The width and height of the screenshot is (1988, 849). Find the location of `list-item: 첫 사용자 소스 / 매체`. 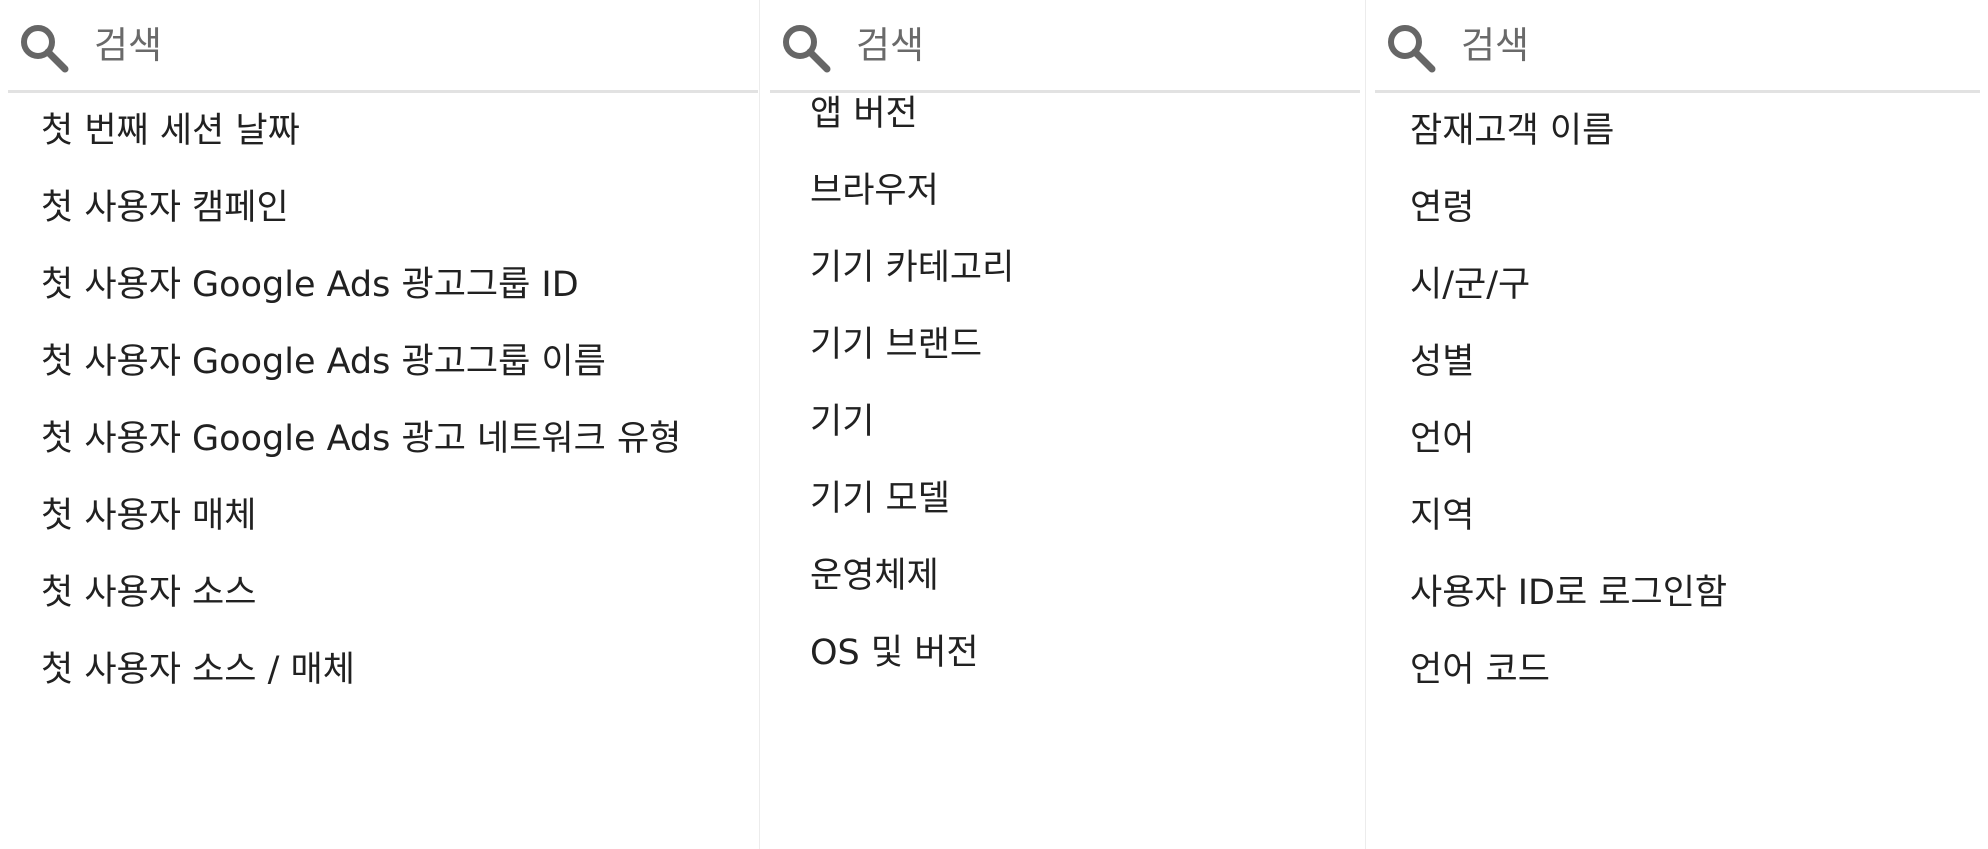

list-item: 첫 사용자 소스 / 매체 is located at coordinates (198, 670).